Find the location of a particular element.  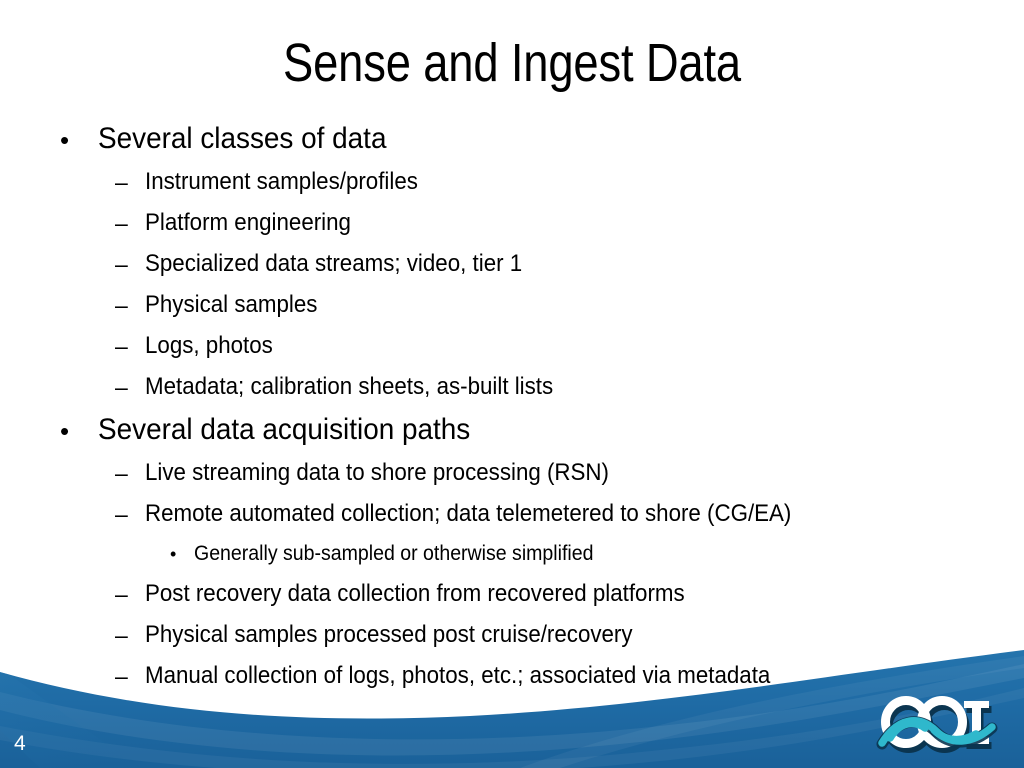

bullet-item-level-2: – Physical samples is located at coordinates (512, 306).